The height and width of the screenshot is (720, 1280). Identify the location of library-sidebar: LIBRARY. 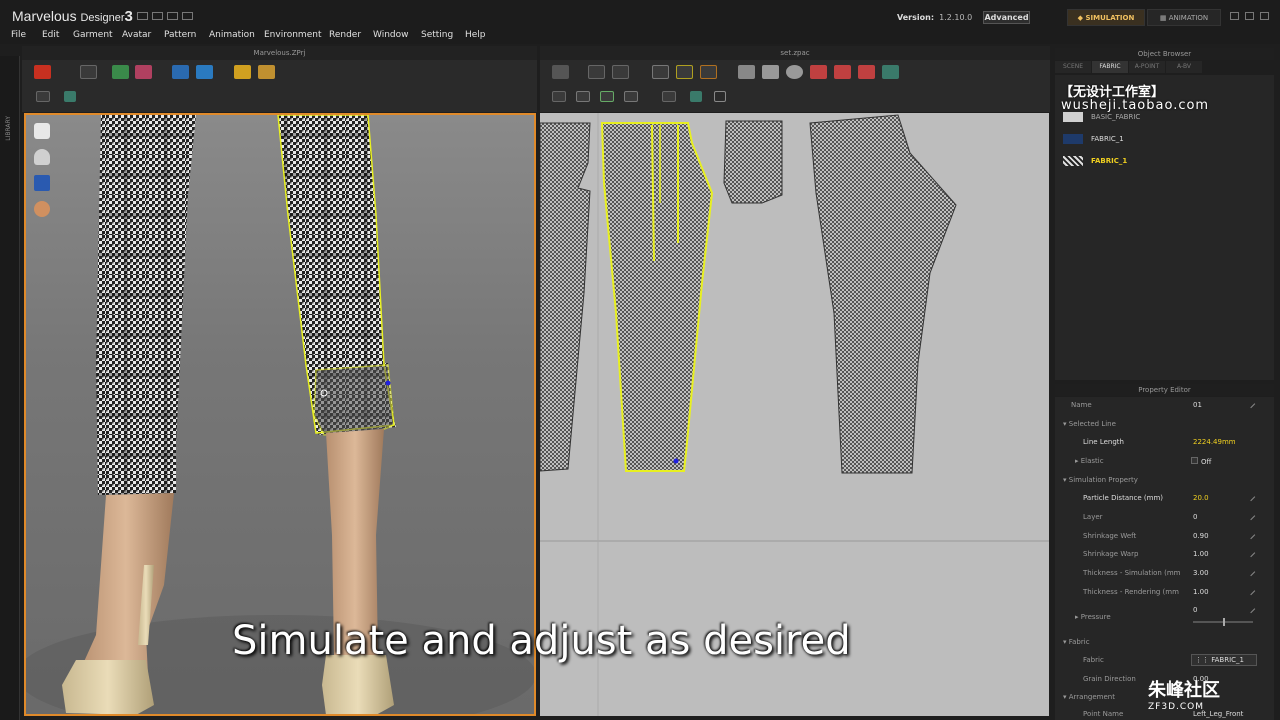
(10, 388).